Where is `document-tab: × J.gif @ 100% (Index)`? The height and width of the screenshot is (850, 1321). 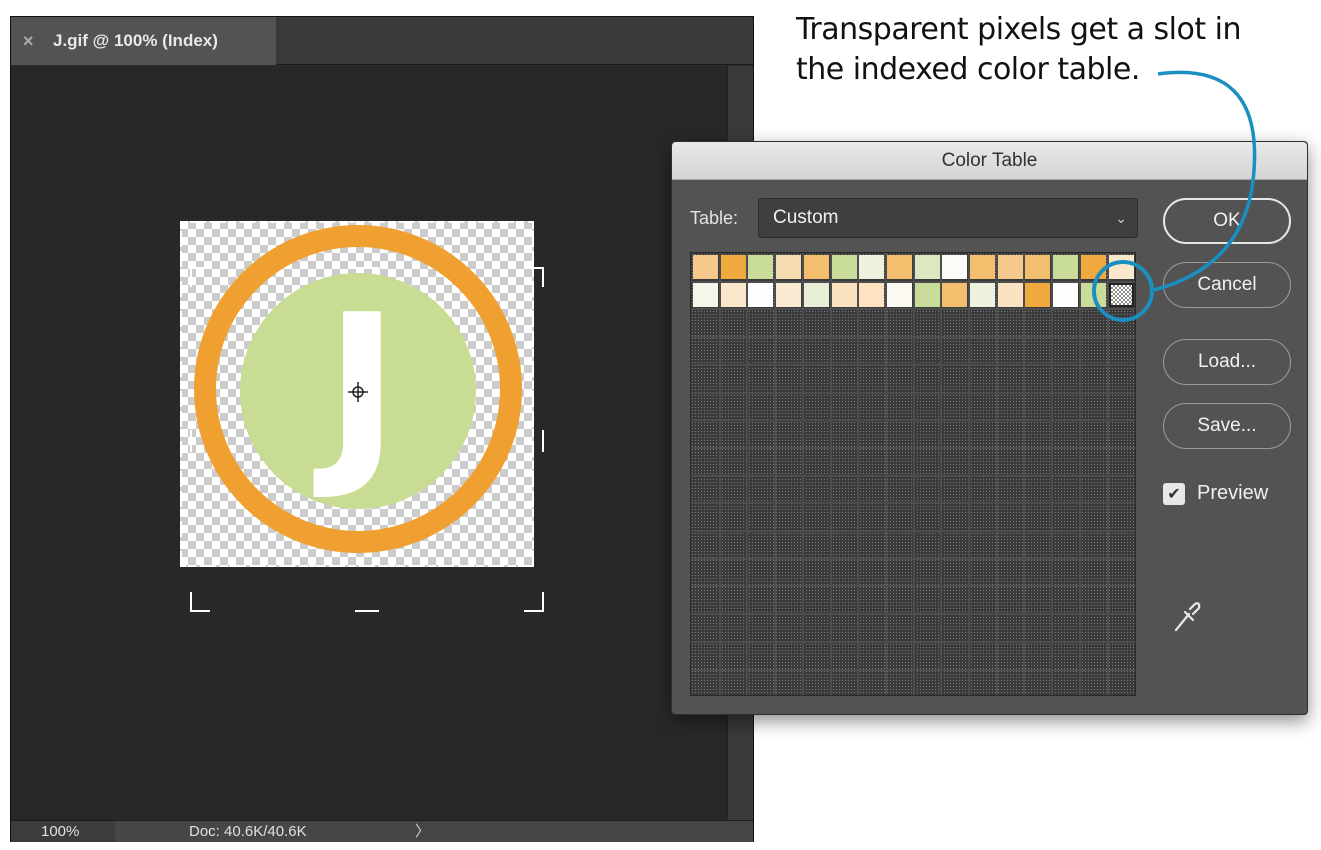
document-tab: × J.gif @ 100% (Index) is located at coordinates (143, 41).